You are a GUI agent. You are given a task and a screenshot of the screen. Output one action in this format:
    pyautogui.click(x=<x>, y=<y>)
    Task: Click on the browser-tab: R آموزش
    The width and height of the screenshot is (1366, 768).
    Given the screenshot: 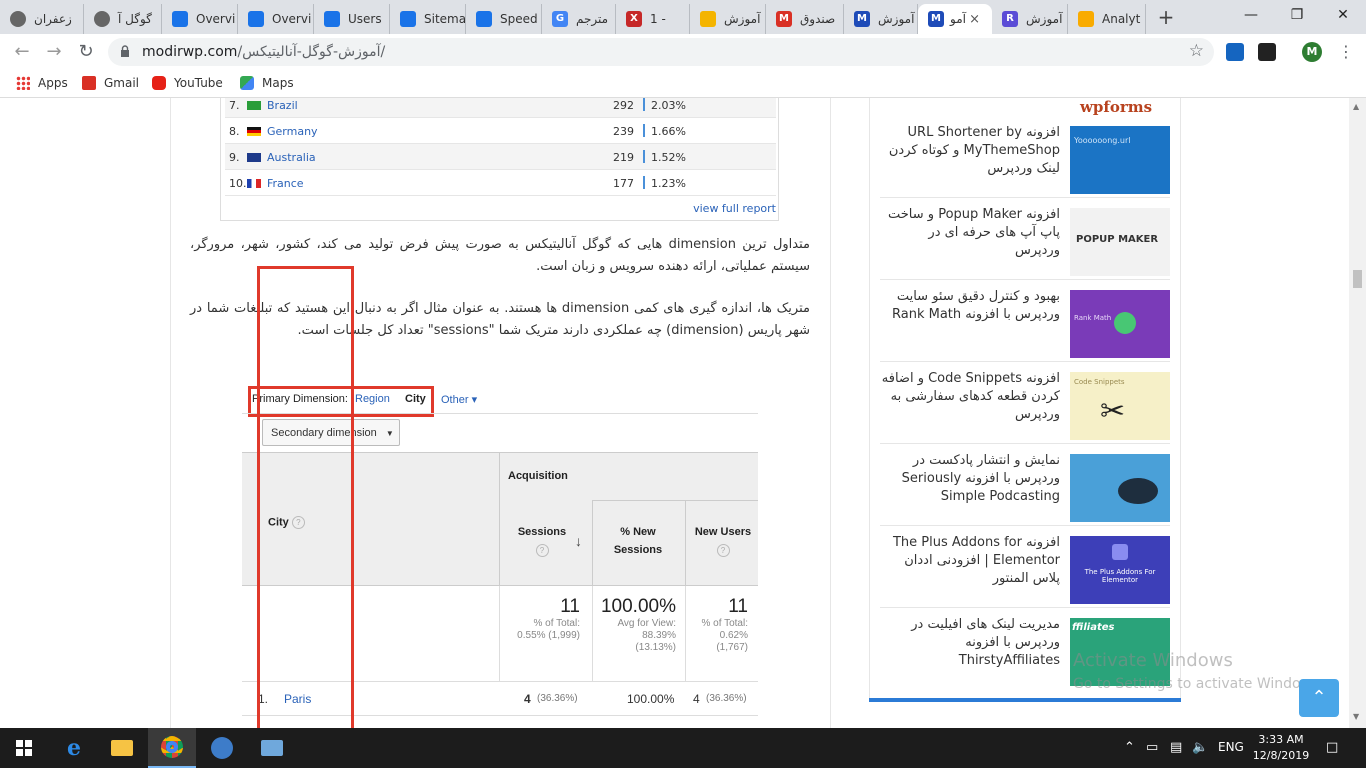 What is the action you would take?
    pyautogui.click(x=1030, y=19)
    